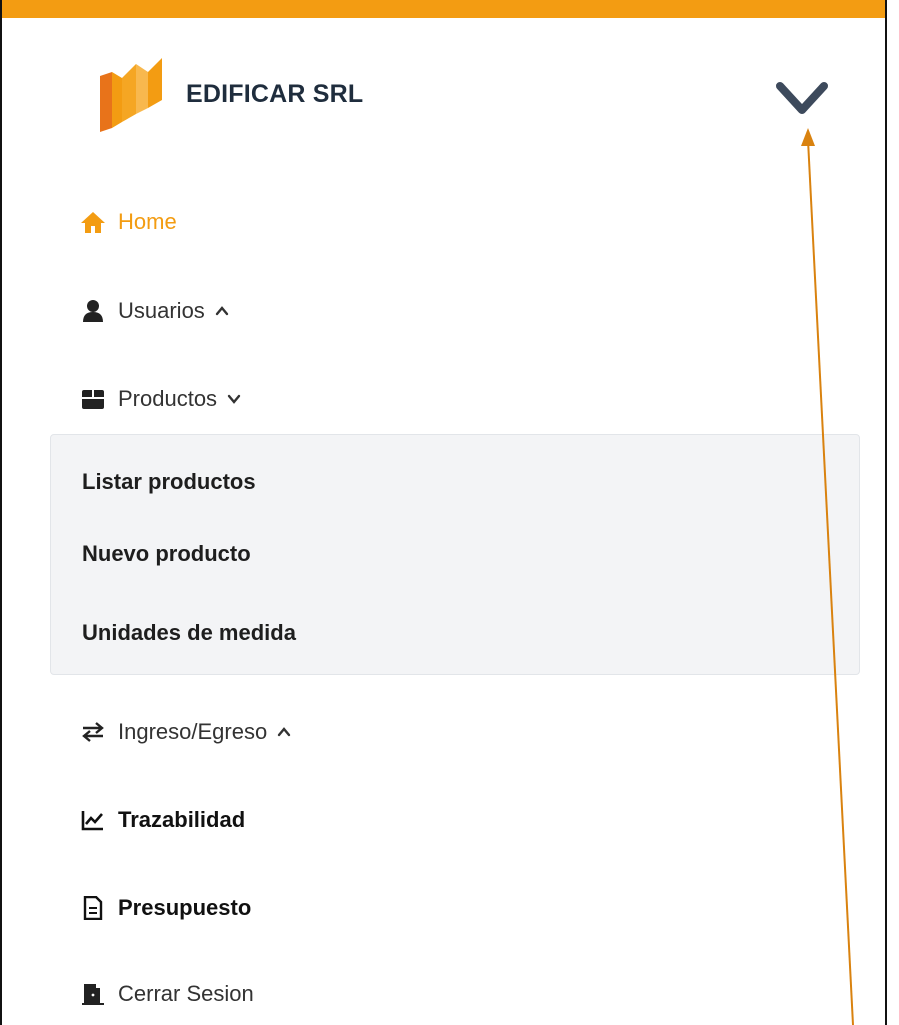 Image resolution: width=899 pixels, height=1025 pixels. I want to click on sidebar-toggle-button, so click(802, 98).